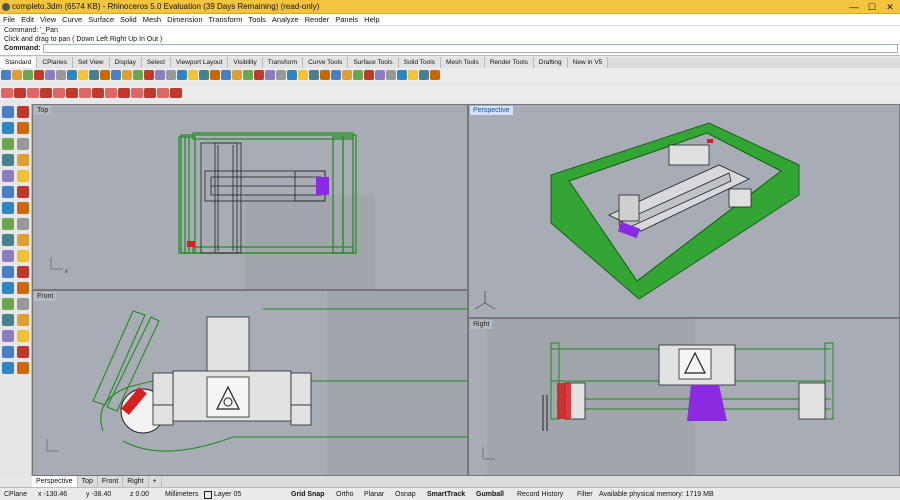 Image resolution: width=900 pixels, height=500 pixels. Describe the element at coordinates (509, 62) in the screenshot. I see `tab-render-tools: Render Tools` at that location.